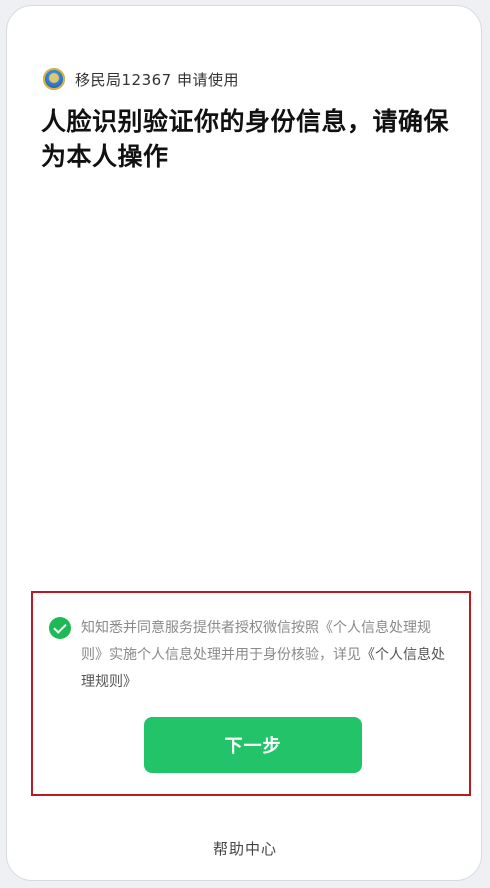 This screenshot has width=490, height=888. I want to click on help-center-link: 帮助中心, so click(245, 848).